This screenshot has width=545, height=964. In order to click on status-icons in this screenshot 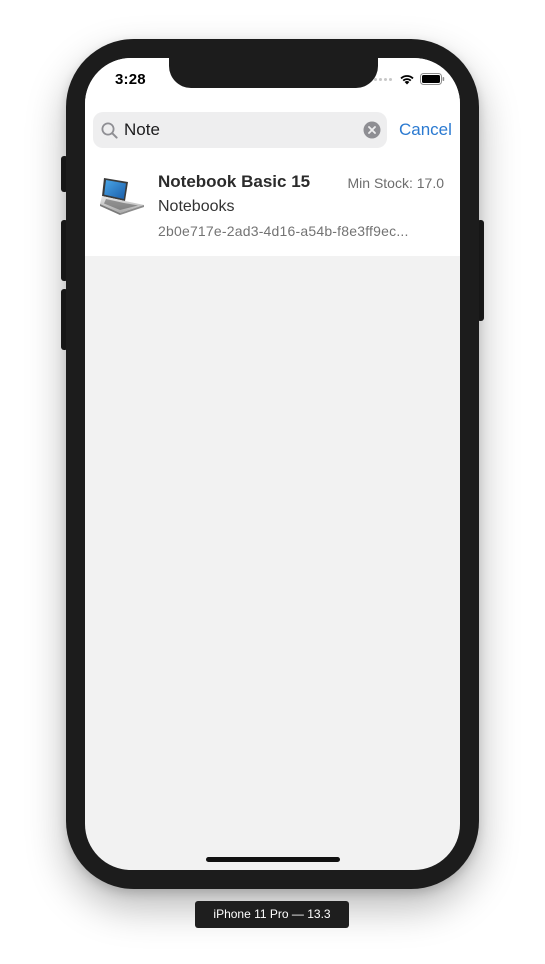, I will do `click(409, 79)`.